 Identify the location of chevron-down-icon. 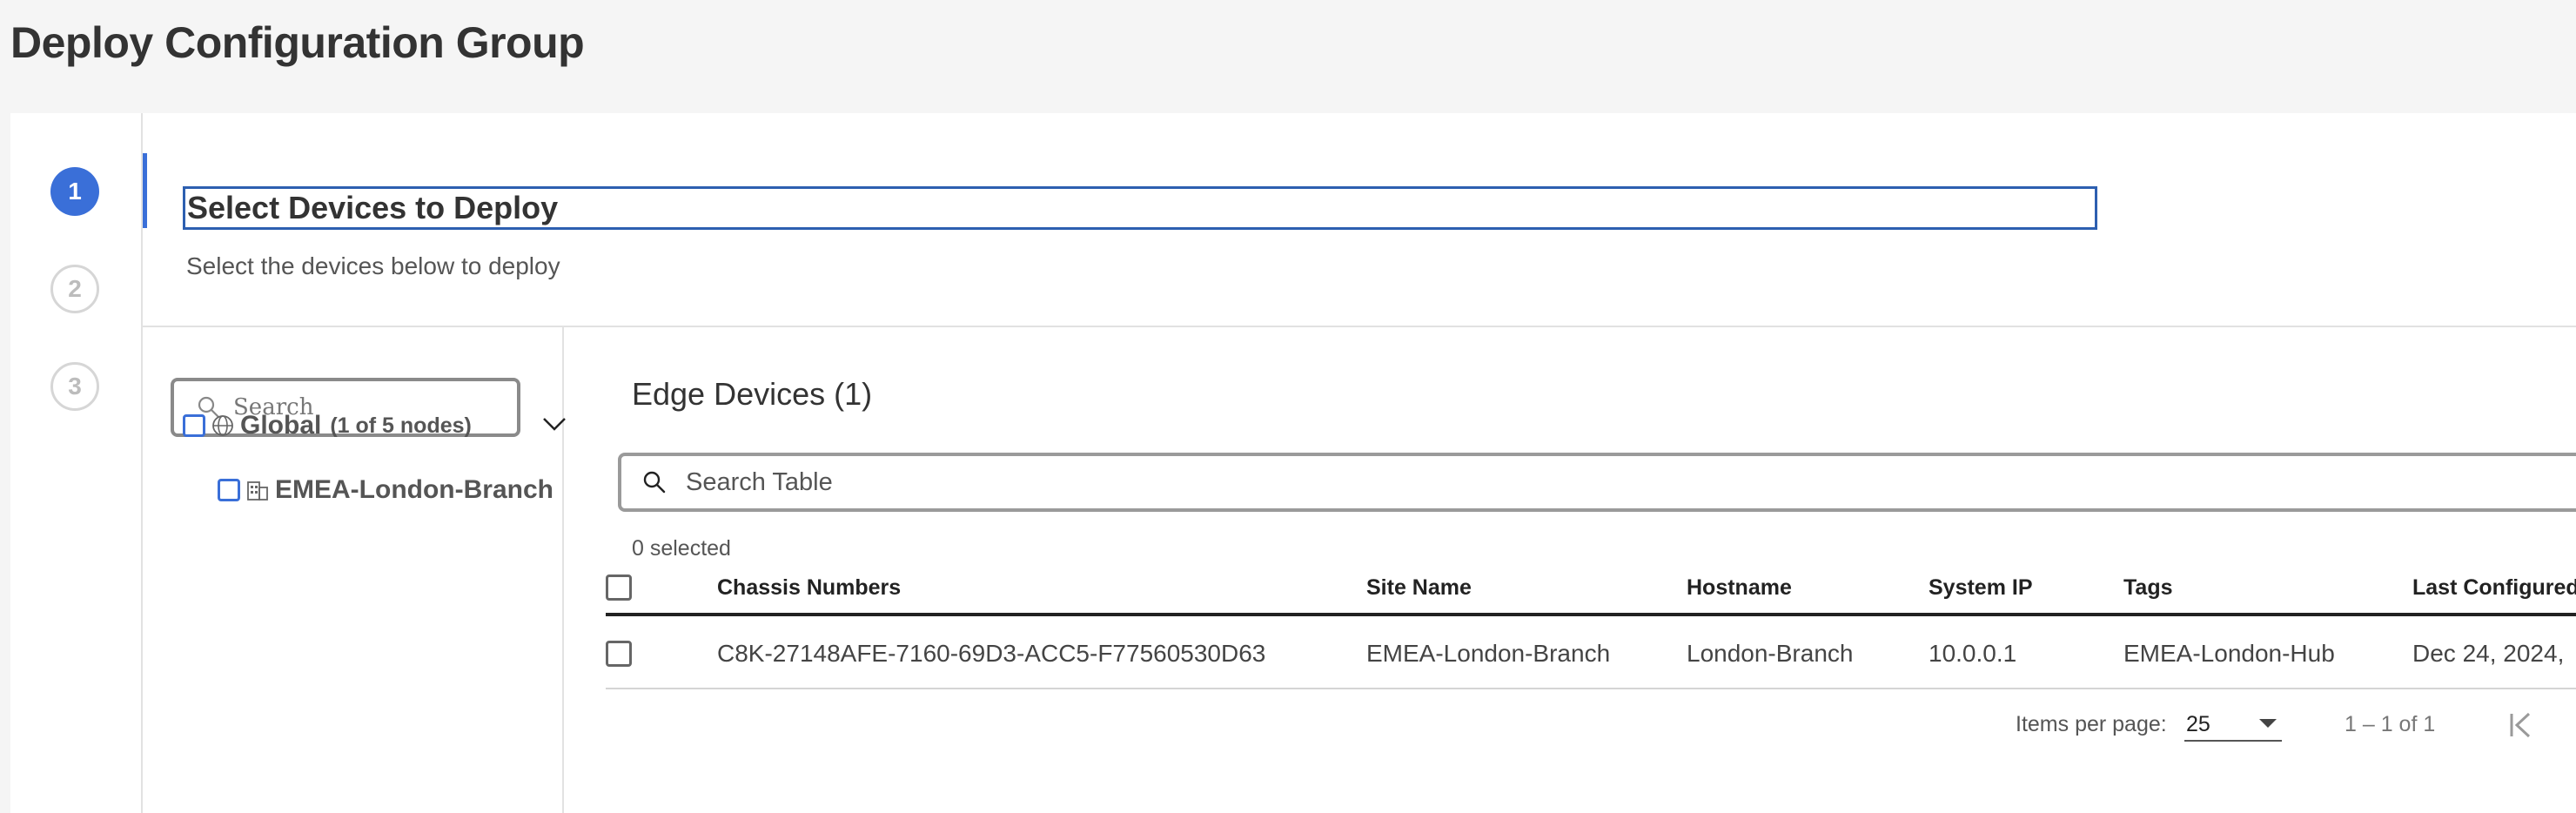
(554, 424).